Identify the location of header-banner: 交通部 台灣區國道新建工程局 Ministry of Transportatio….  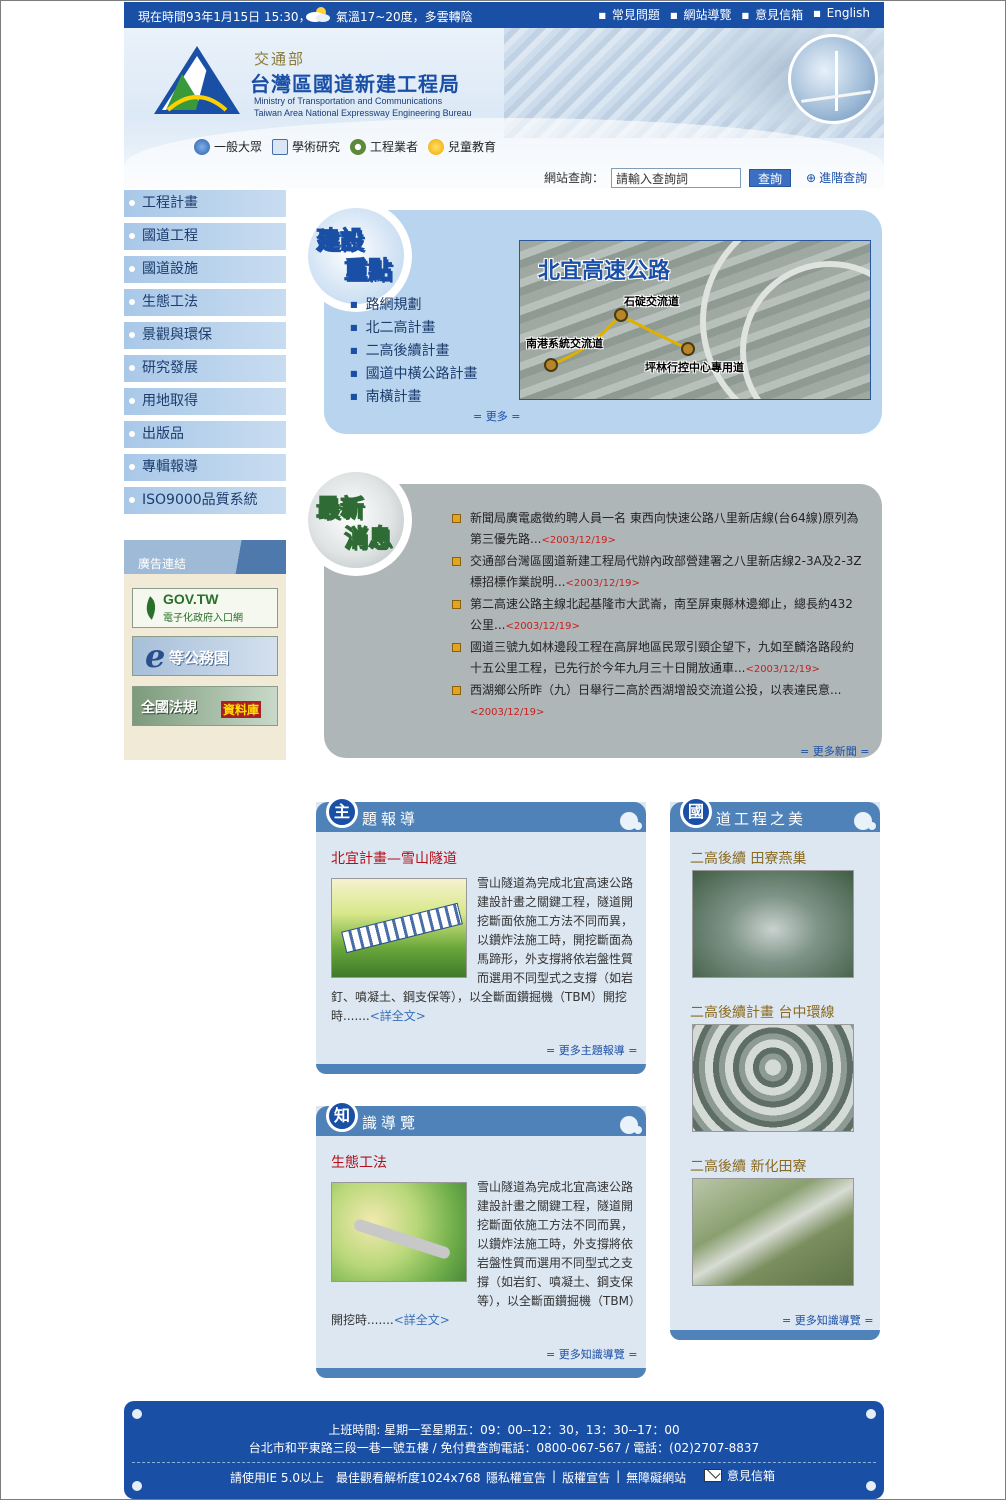
(504, 108).